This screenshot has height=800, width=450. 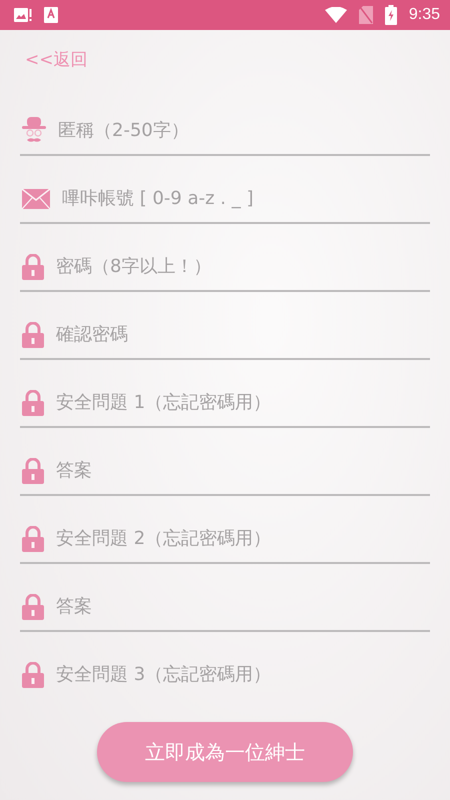 I want to click on input-field: 嗶咔帳號 [ 0-9 a-z . _ ], so click(x=245, y=198).